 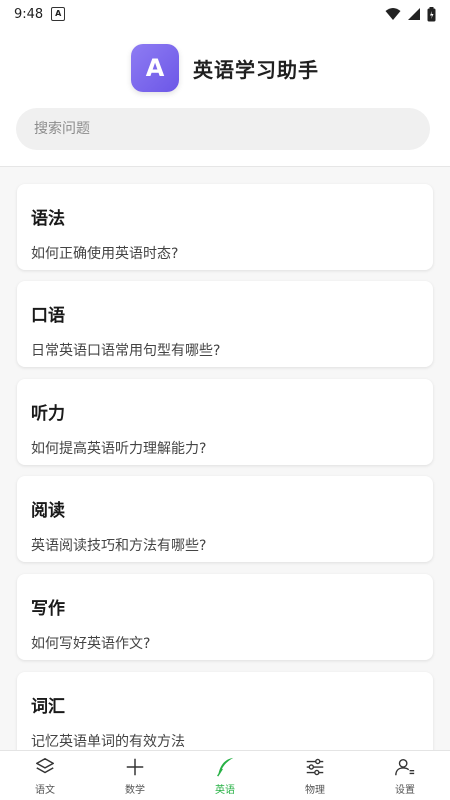 I want to click on question-card-listening: 听力 如何提高英语听力理解能力?, so click(x=225, y=422).